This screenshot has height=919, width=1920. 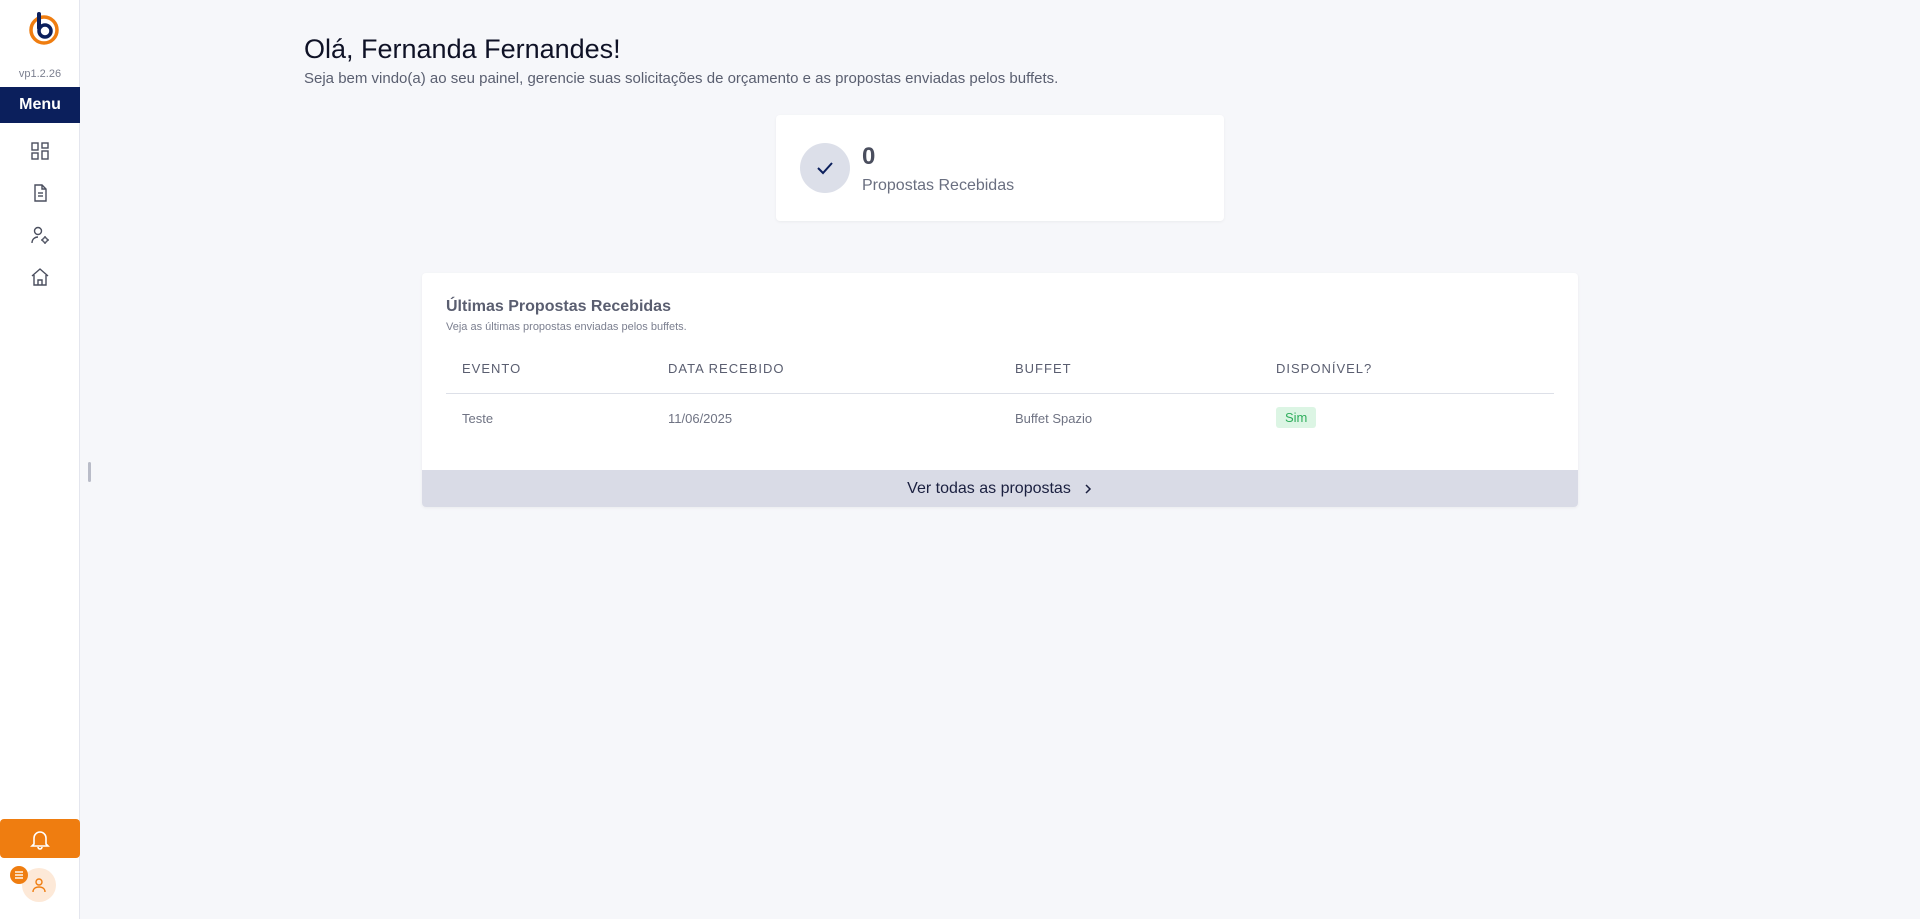 What do you see at coordinates (1043, 368) in the screenshot?
I see `column-header-buffet: BUFFET` at bounding box center [1043, 368].